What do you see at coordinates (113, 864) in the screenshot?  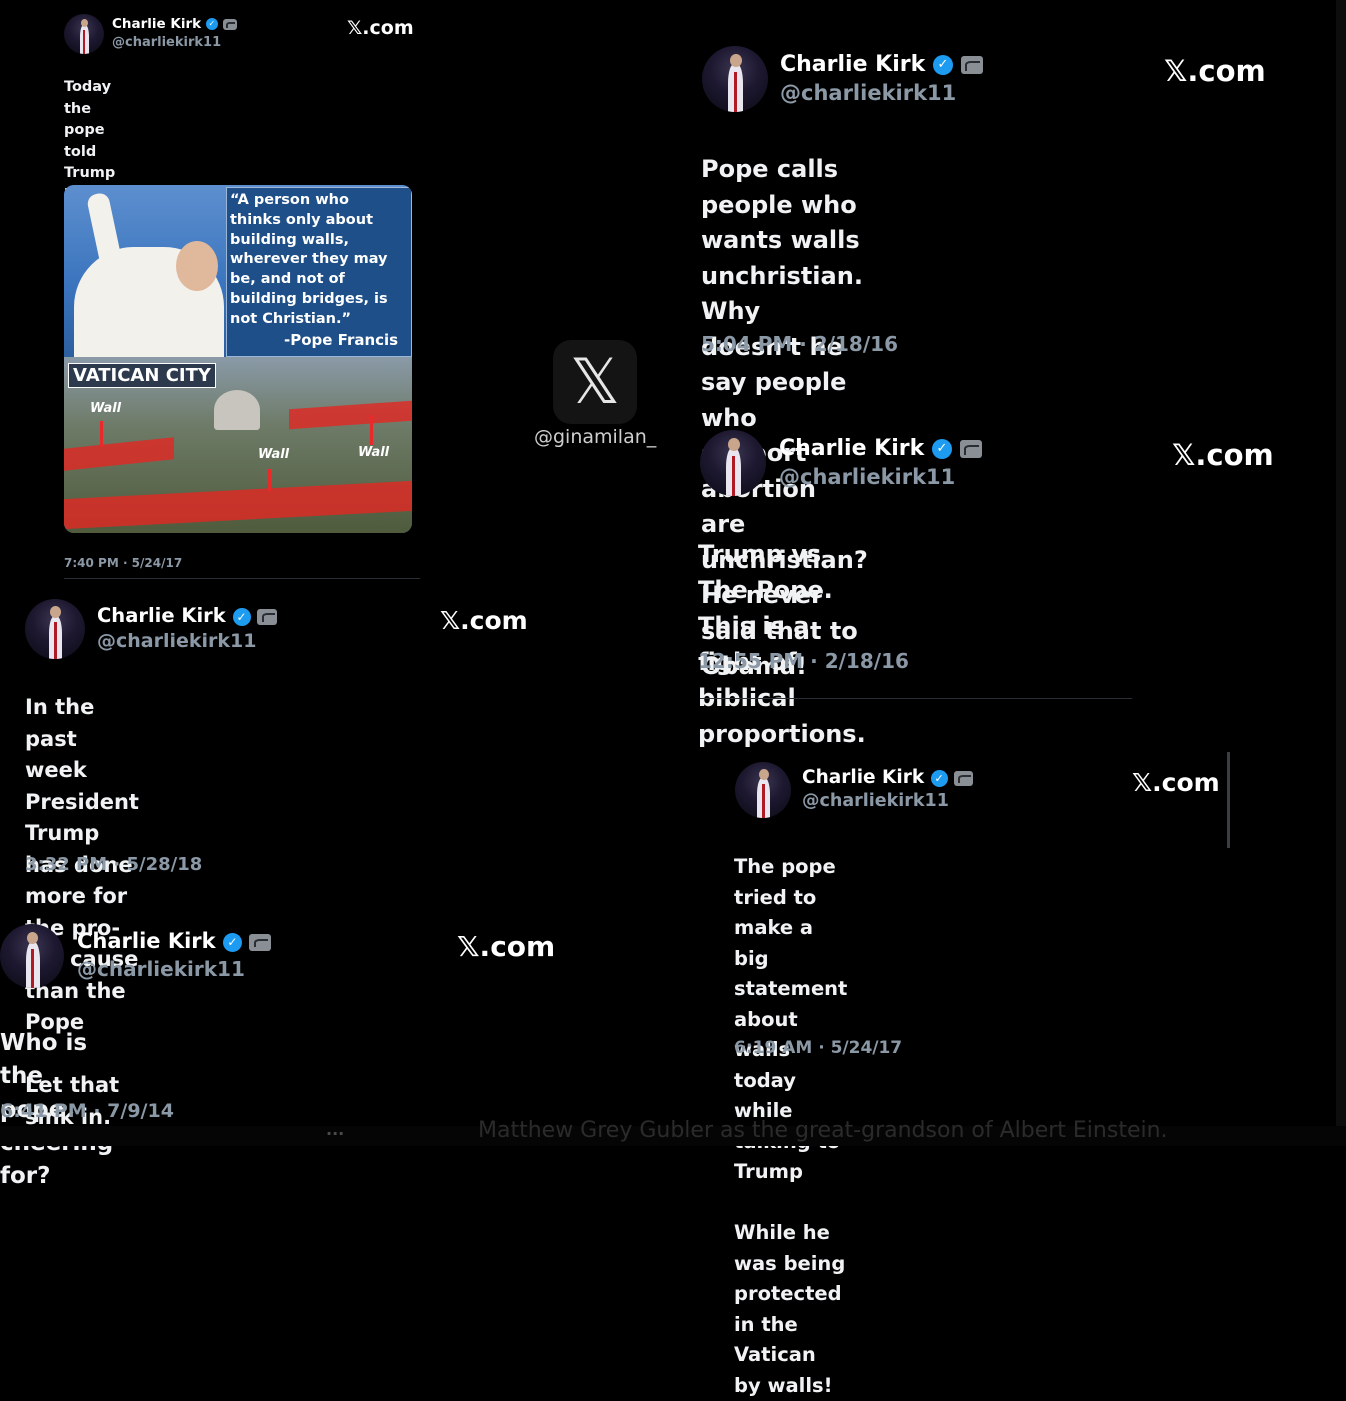 I see `tweet-timestamp: 3:32 PM · 5/28/18` at bounding box center [113, 864].